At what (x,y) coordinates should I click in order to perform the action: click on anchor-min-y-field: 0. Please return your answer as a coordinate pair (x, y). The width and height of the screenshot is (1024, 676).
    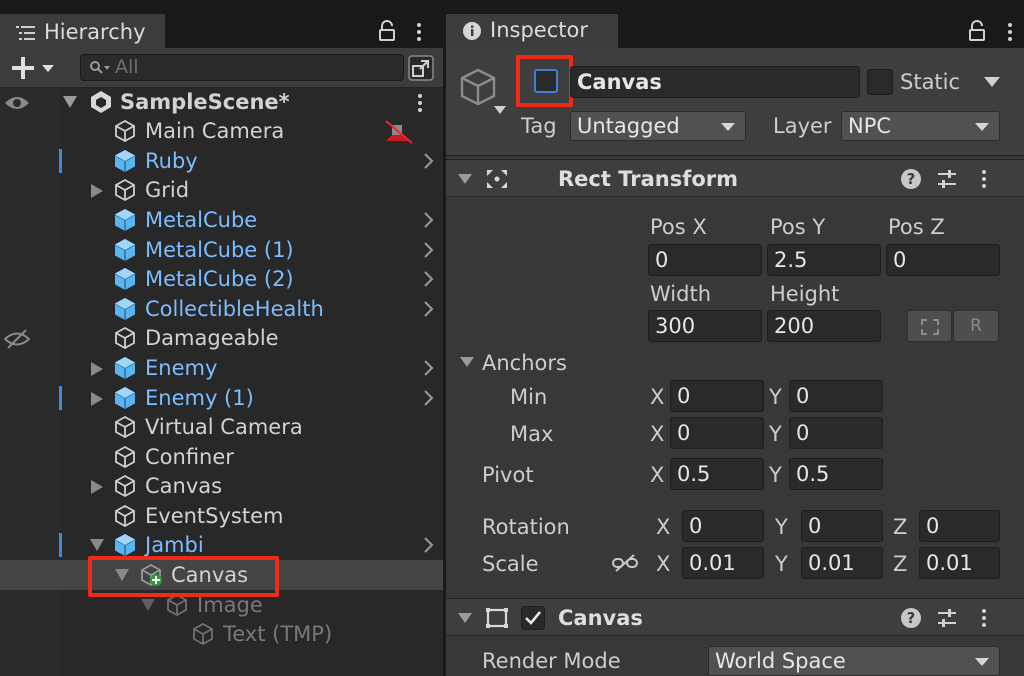
    Looking at the image, I should click on (836, 396).